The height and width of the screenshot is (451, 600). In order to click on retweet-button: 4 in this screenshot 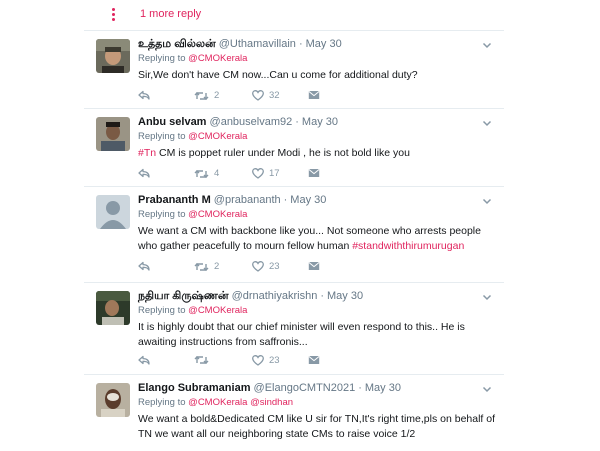, I will do `click(206, 173)`.